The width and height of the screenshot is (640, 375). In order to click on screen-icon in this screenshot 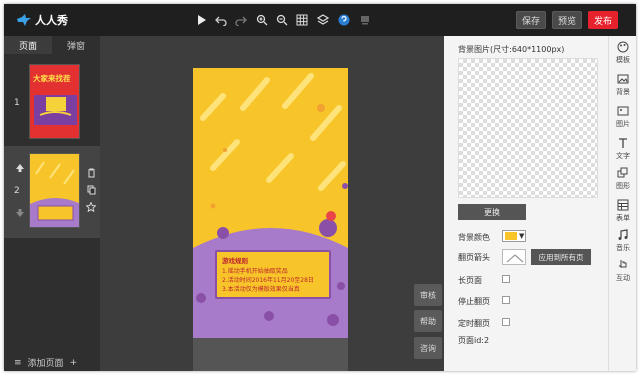, I will do `click(365, 20)`.